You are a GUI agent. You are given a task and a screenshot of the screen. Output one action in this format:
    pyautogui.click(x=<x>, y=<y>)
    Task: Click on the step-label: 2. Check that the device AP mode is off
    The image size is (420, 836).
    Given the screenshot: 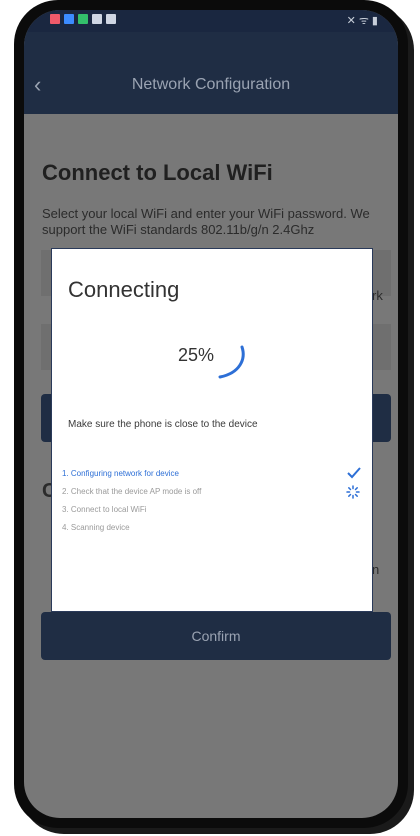 What is the action you would take?
    pyautogui.click(x=132, y=491)
    